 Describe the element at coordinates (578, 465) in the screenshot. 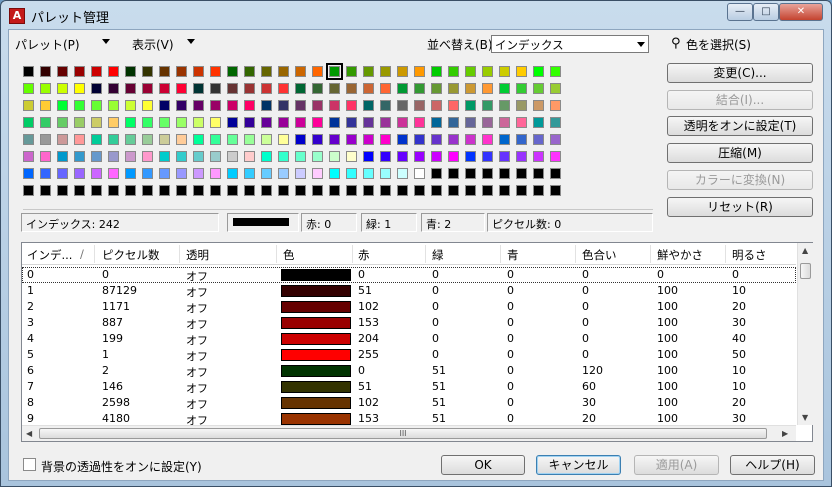

I see `cancel-button: キャンセル` at that location.